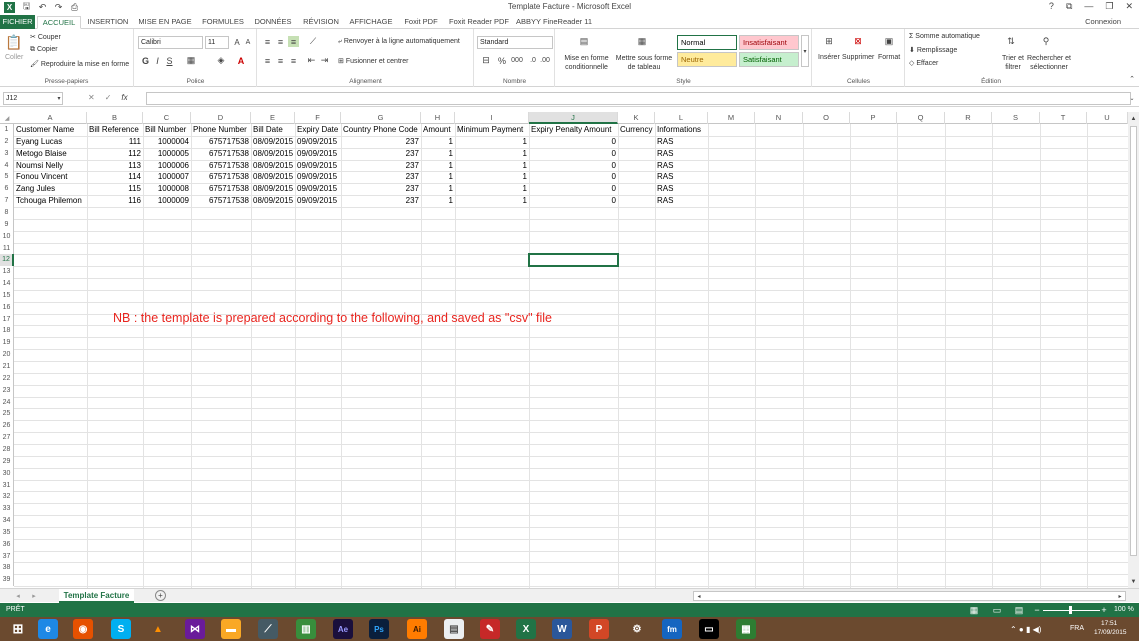 The image size is (1139, 641). I want to click on format-as-table-button: Mettre sous forme de tableau, so click(644, 63).